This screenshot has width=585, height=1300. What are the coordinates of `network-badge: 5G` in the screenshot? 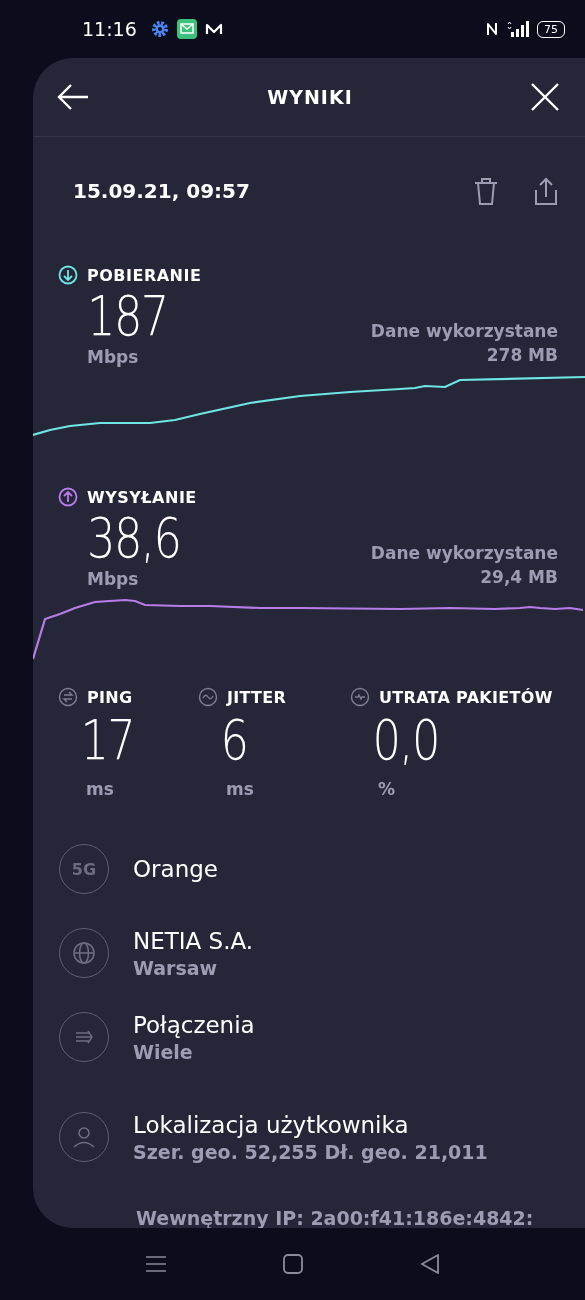 It's located at (84, 869).